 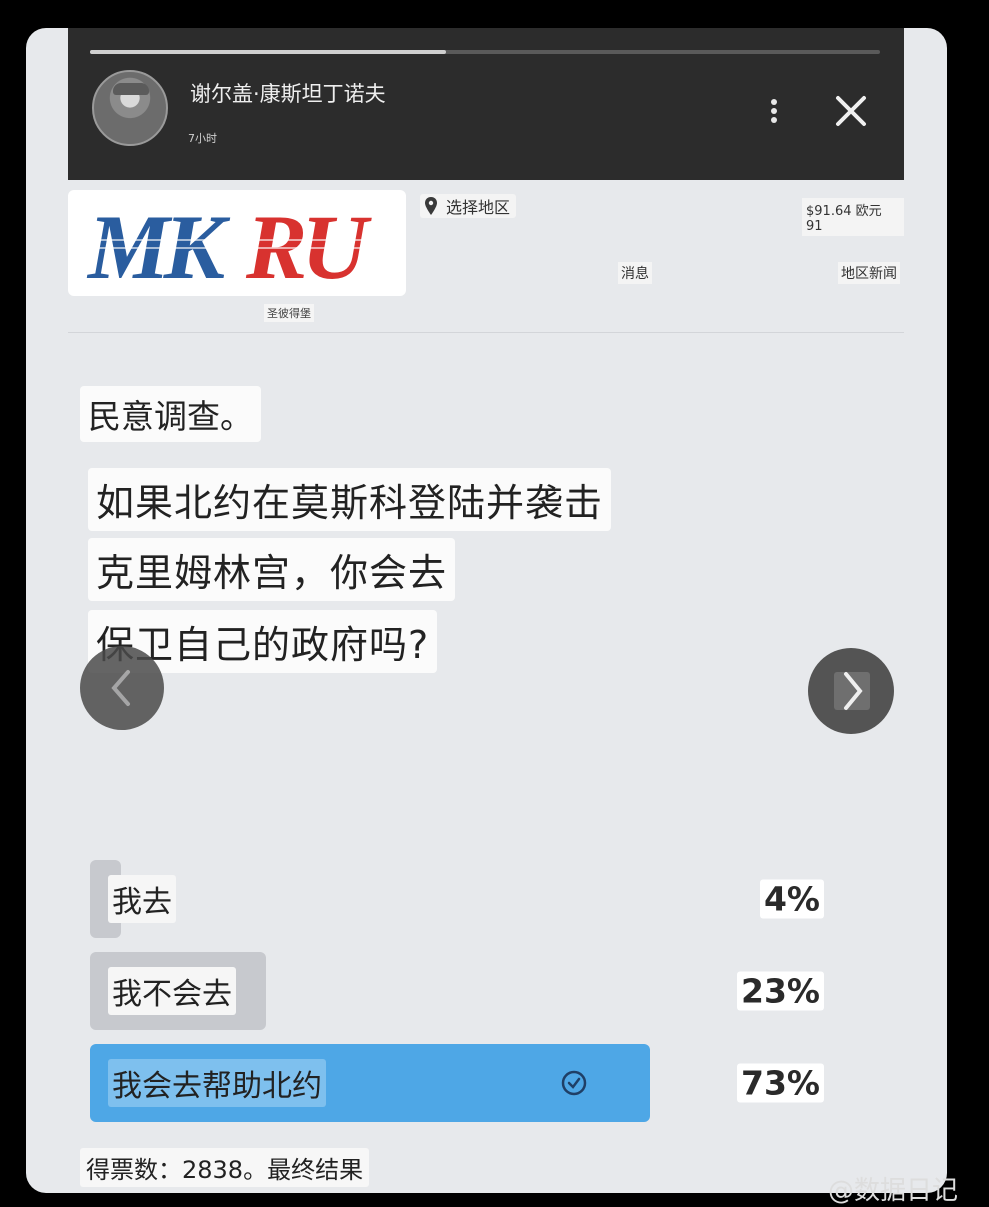 I want to click on poll-option-percent: 4%, so click(x=791, y=899).